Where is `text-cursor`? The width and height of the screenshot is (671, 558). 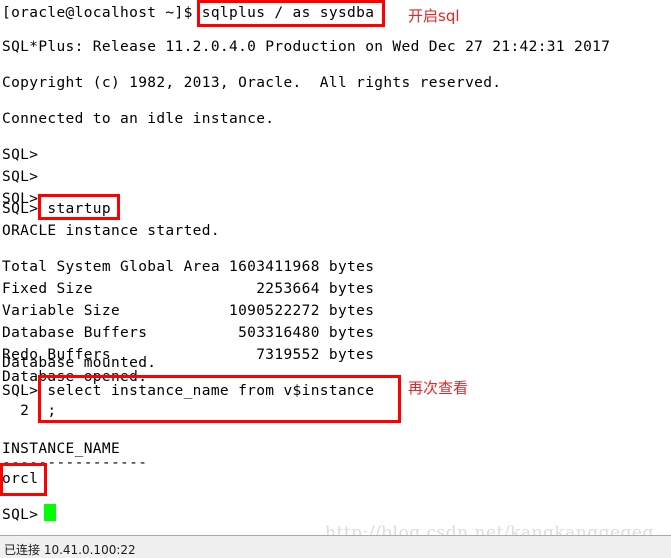
text-cursor is located at coordinates (50, 512).